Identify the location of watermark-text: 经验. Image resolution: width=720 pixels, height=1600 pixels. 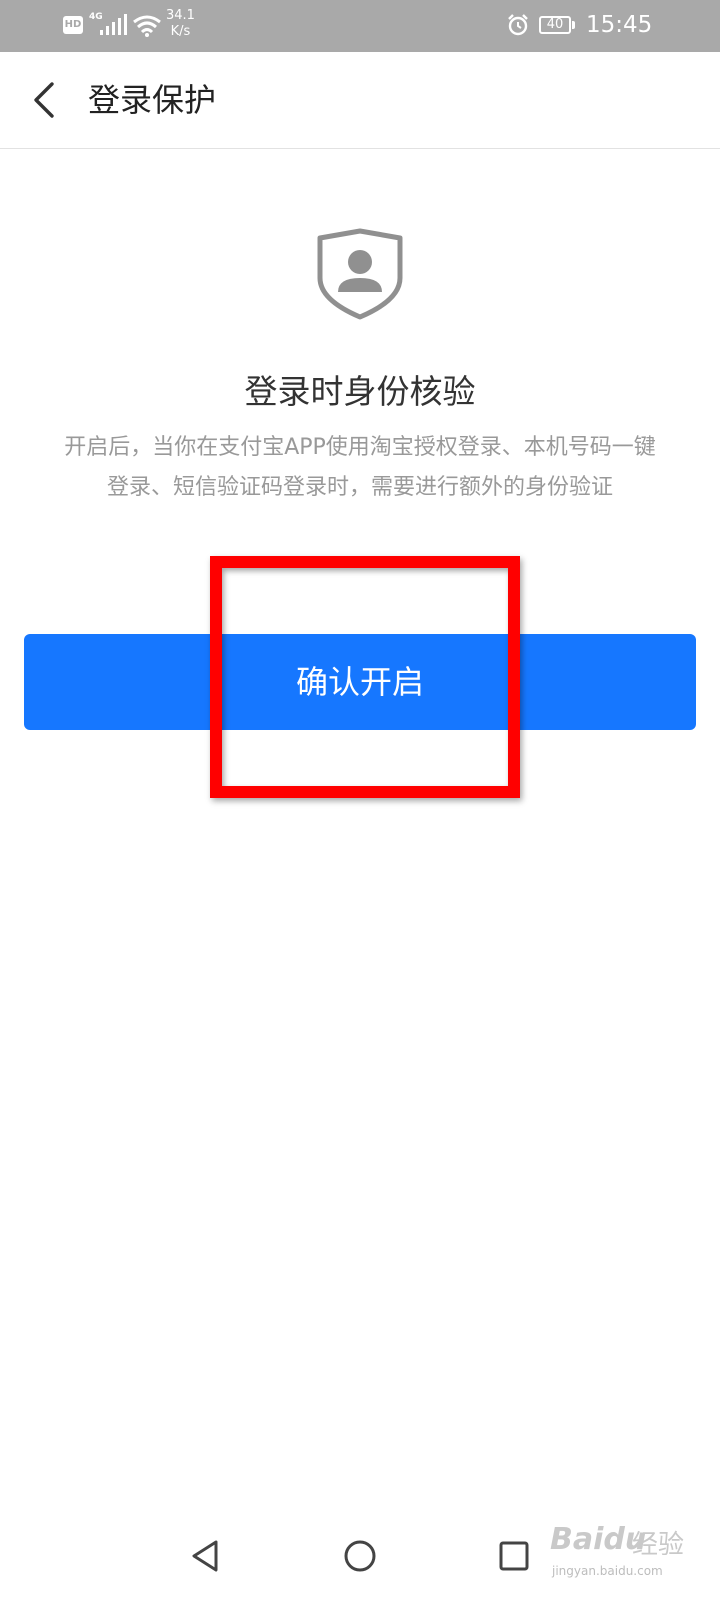
(658, 1545).